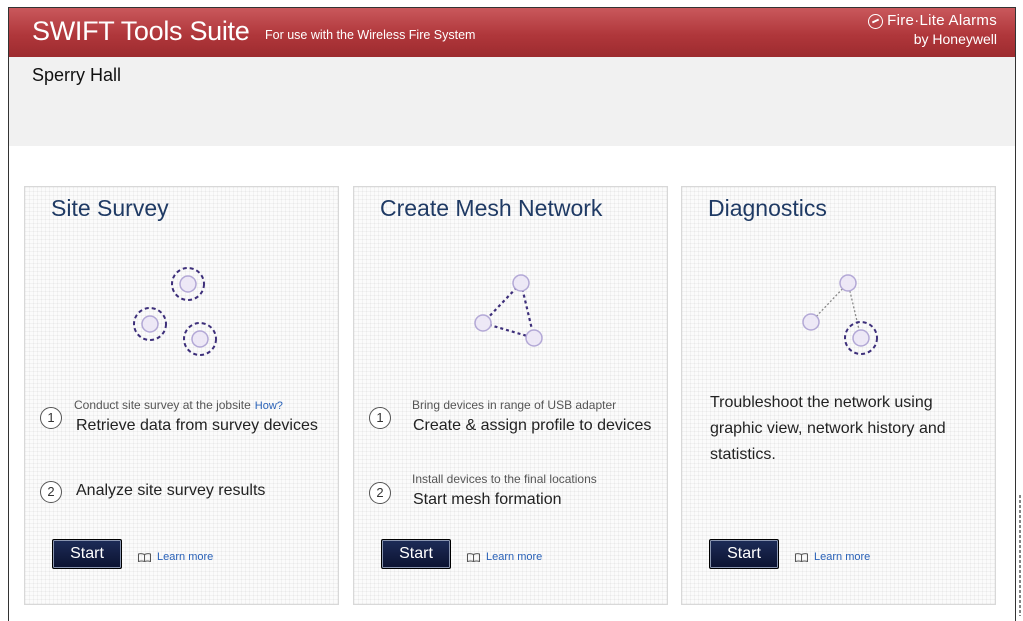  Describe the element at coordinates (171, 490) in the screenshot. I see `step-main-text: Analyze site survey results` at that location.